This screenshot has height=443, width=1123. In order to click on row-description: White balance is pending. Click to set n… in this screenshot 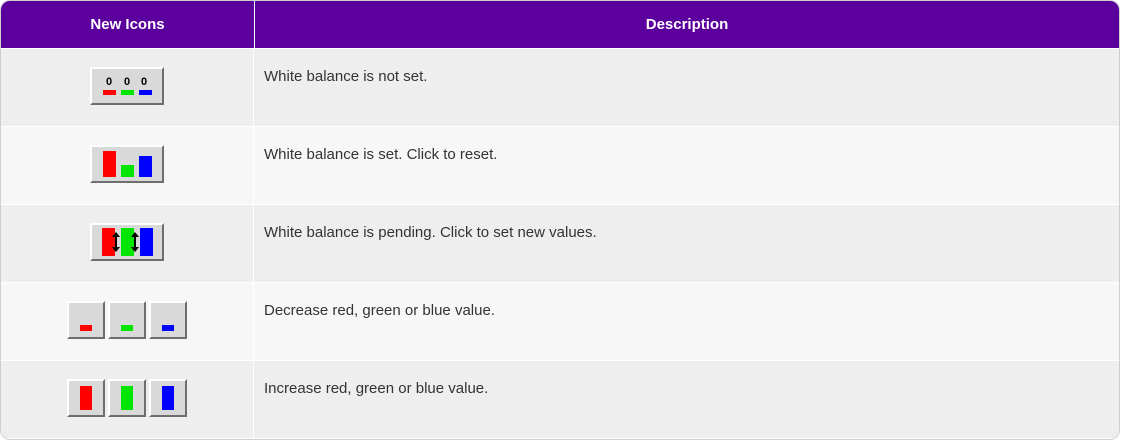, I will do `click(430, 232)`.